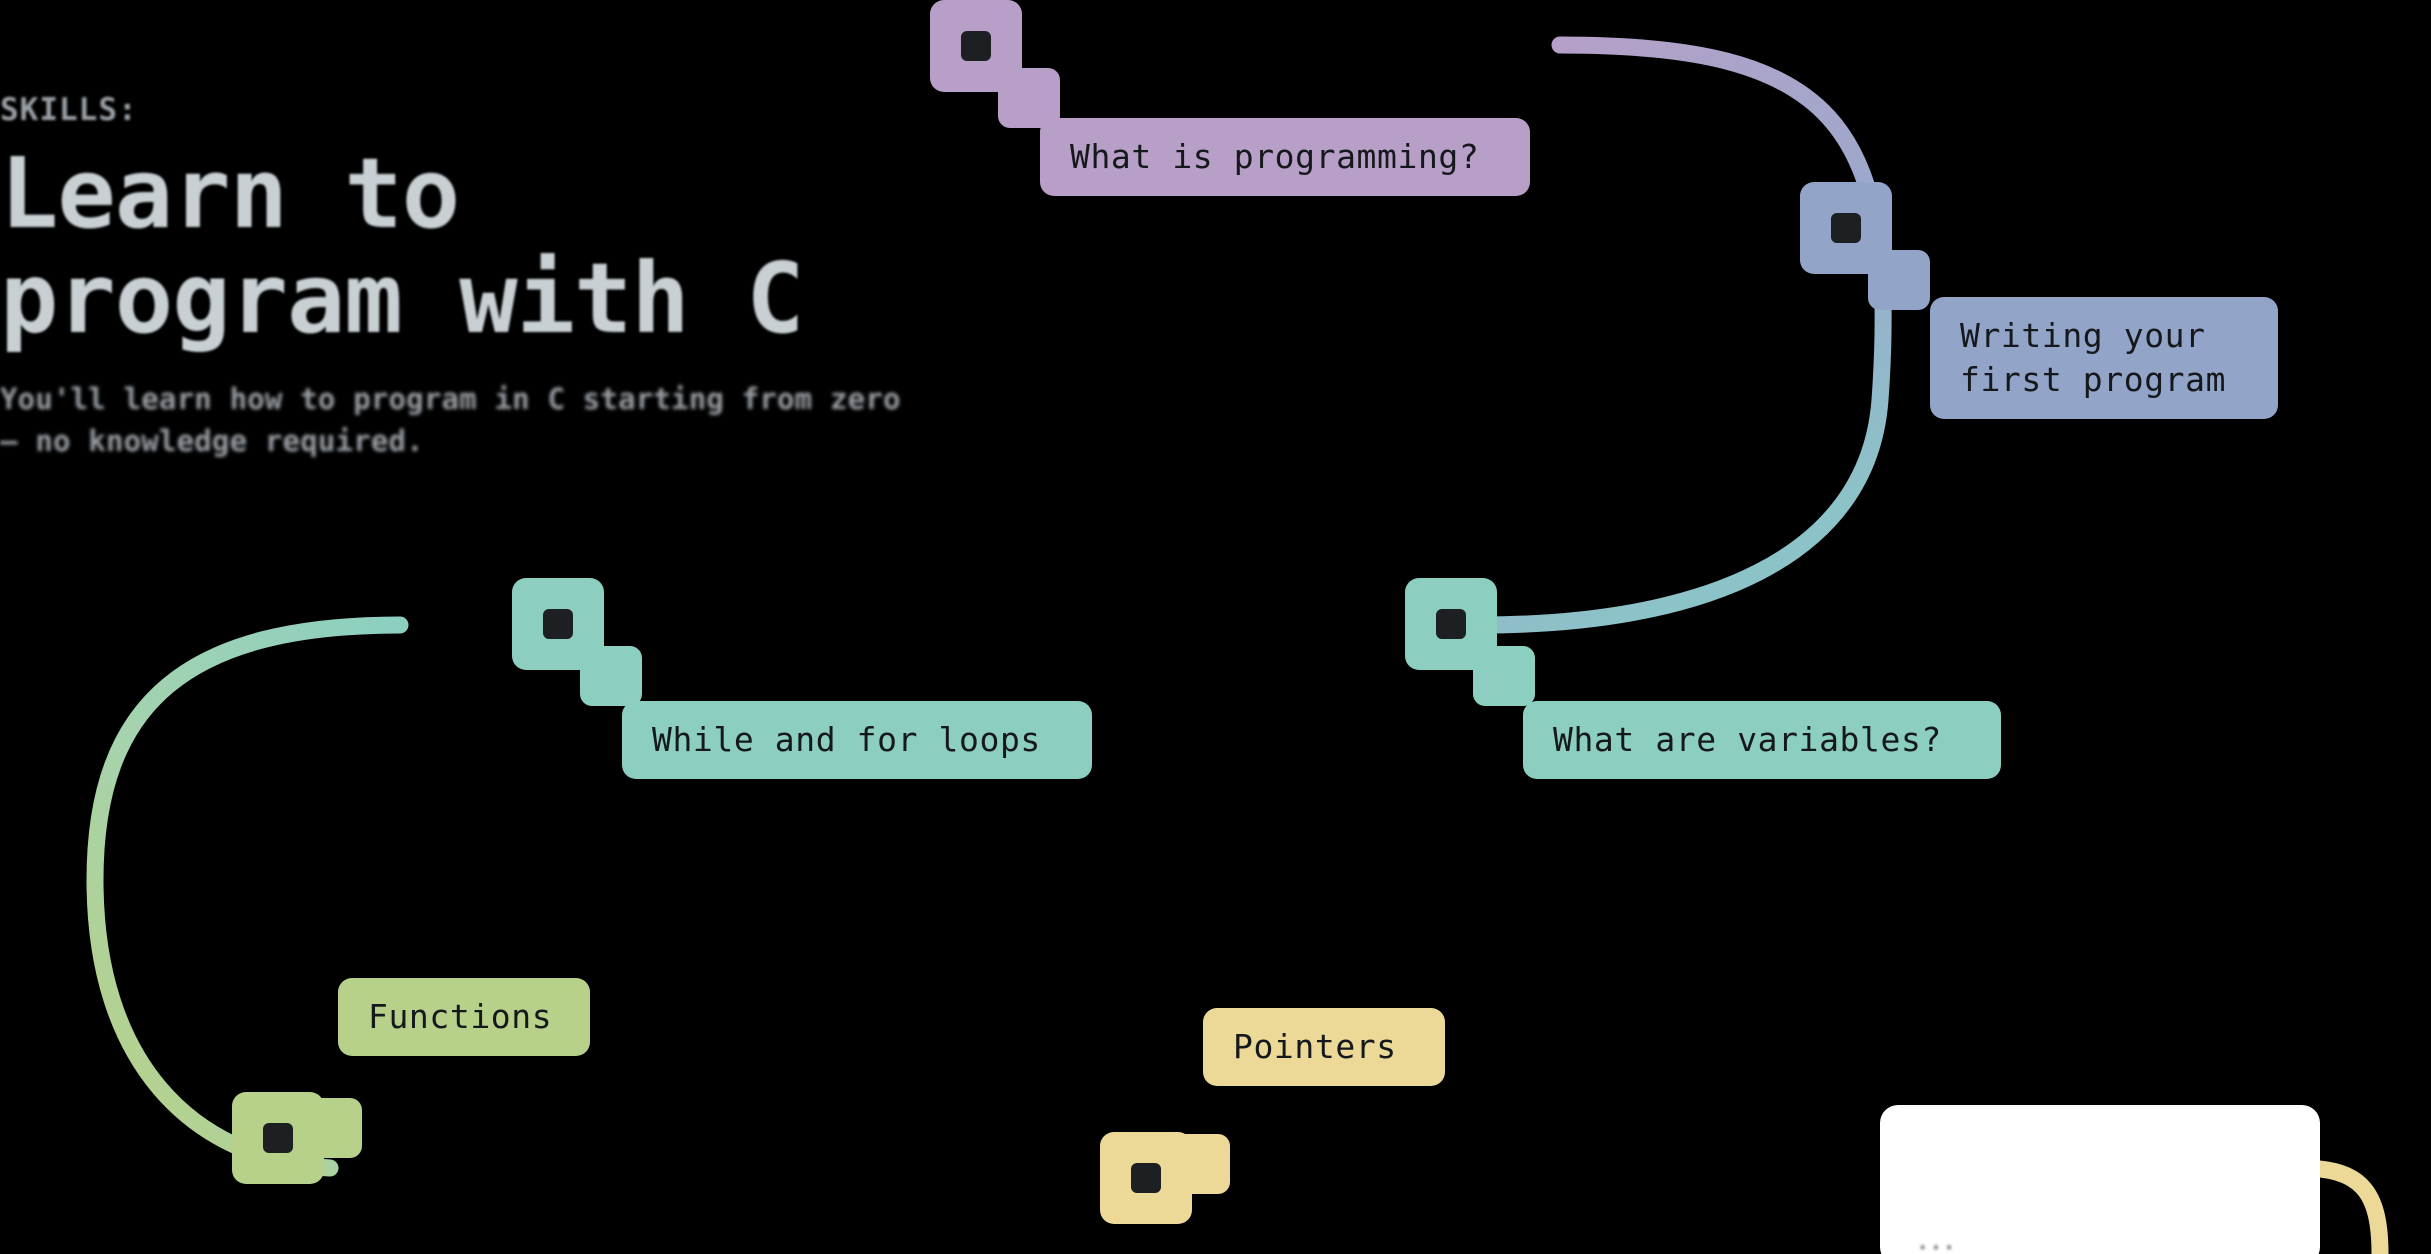  Describe the element at coordinates (247, 896) in the screenshot. I see `path-segment-bend-left` at that location.